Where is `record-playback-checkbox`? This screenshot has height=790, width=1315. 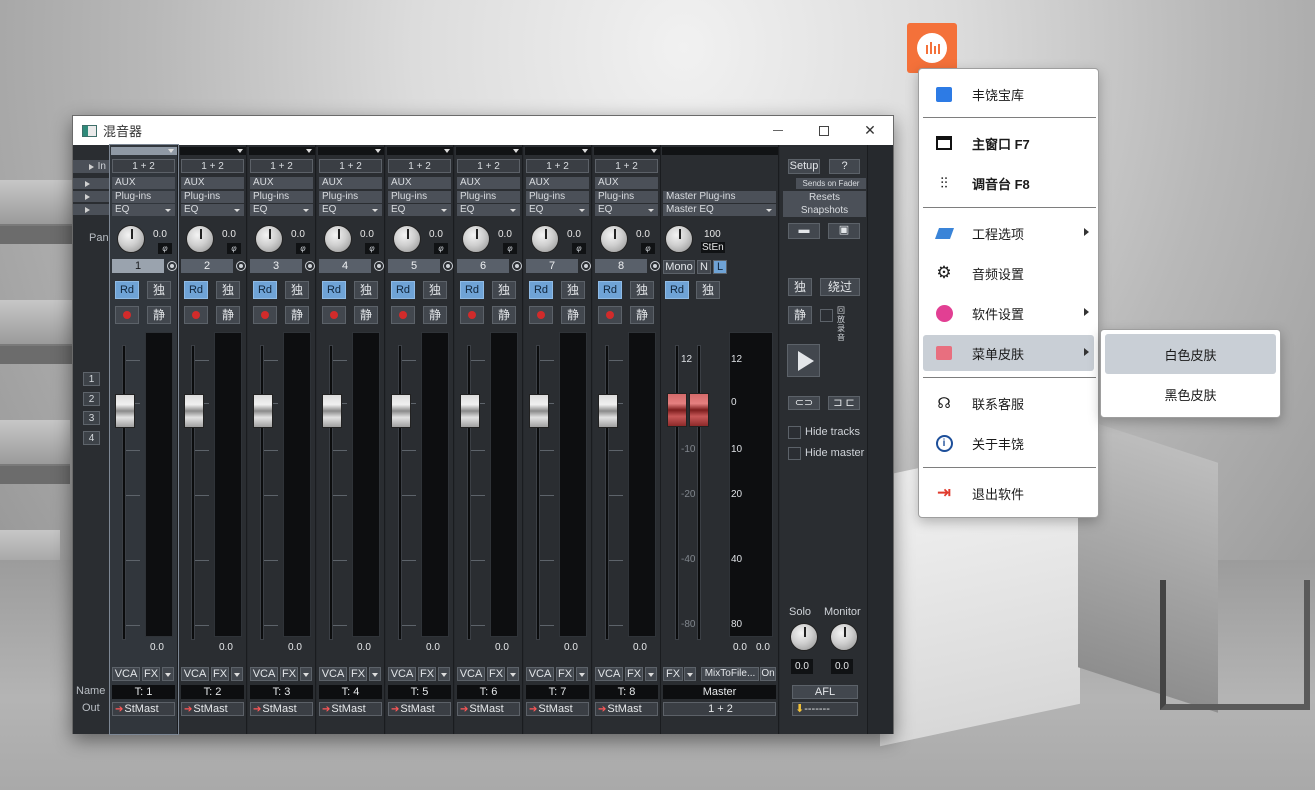
record-playback-checkbox is located at coordinates (826, 315).